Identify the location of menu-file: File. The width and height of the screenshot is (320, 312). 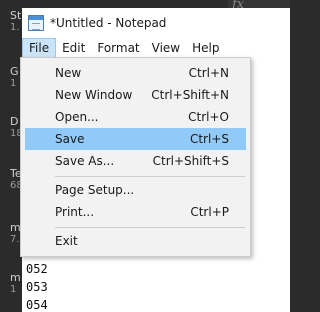
(39, 48).